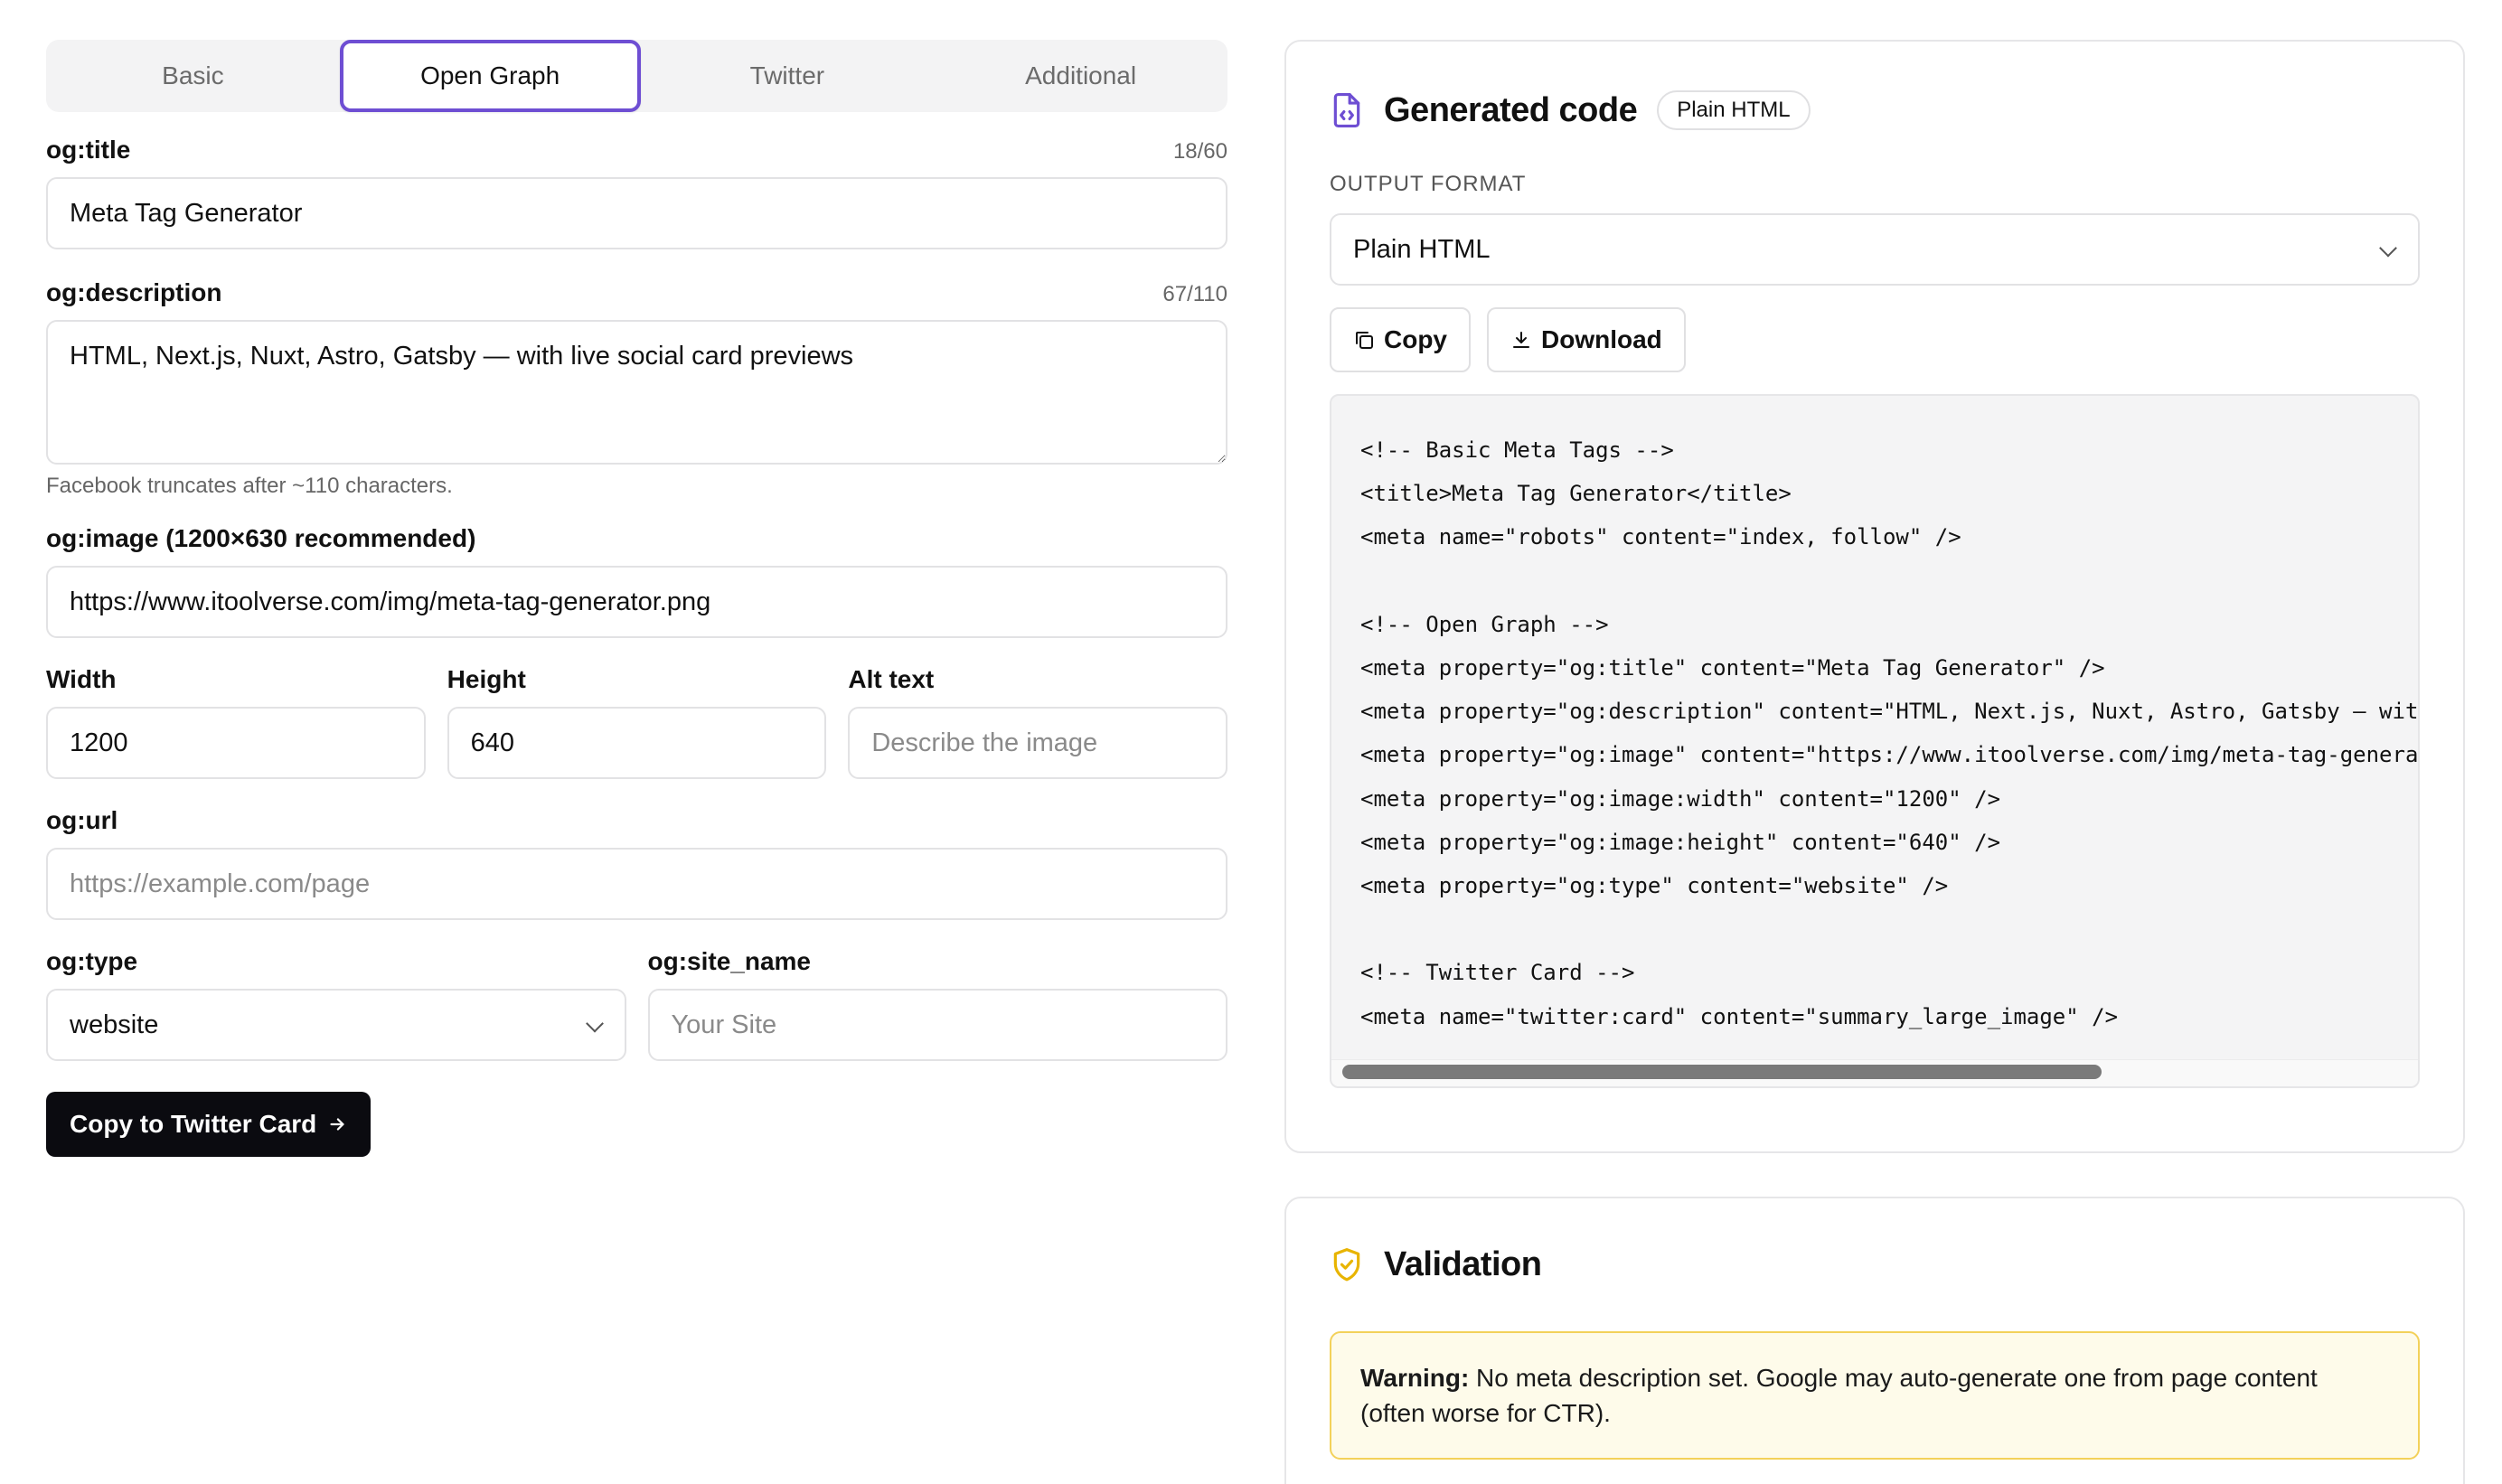 This screenshot has width=2502, height=1484. Describe the element at coordinates (490, 76) in the screenshot. I see `tab-open-graph: Open Graph` at that location.